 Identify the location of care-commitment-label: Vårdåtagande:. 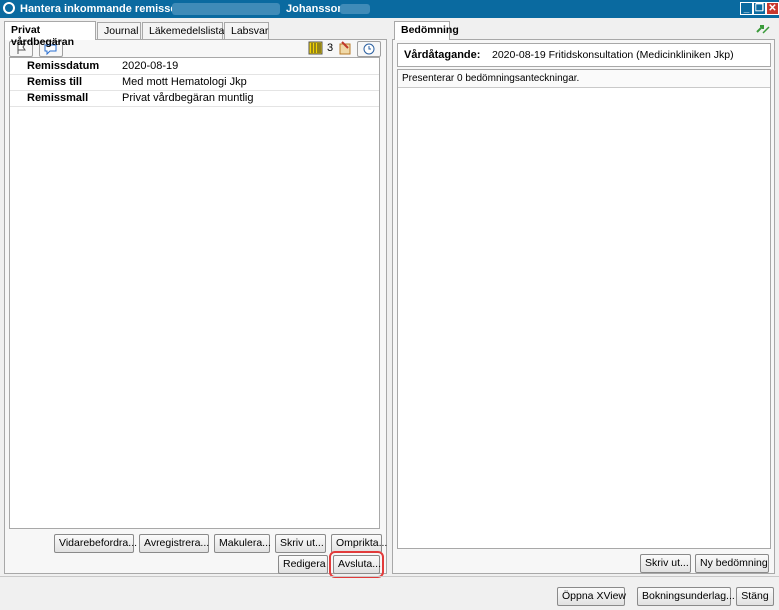
(442, 55).